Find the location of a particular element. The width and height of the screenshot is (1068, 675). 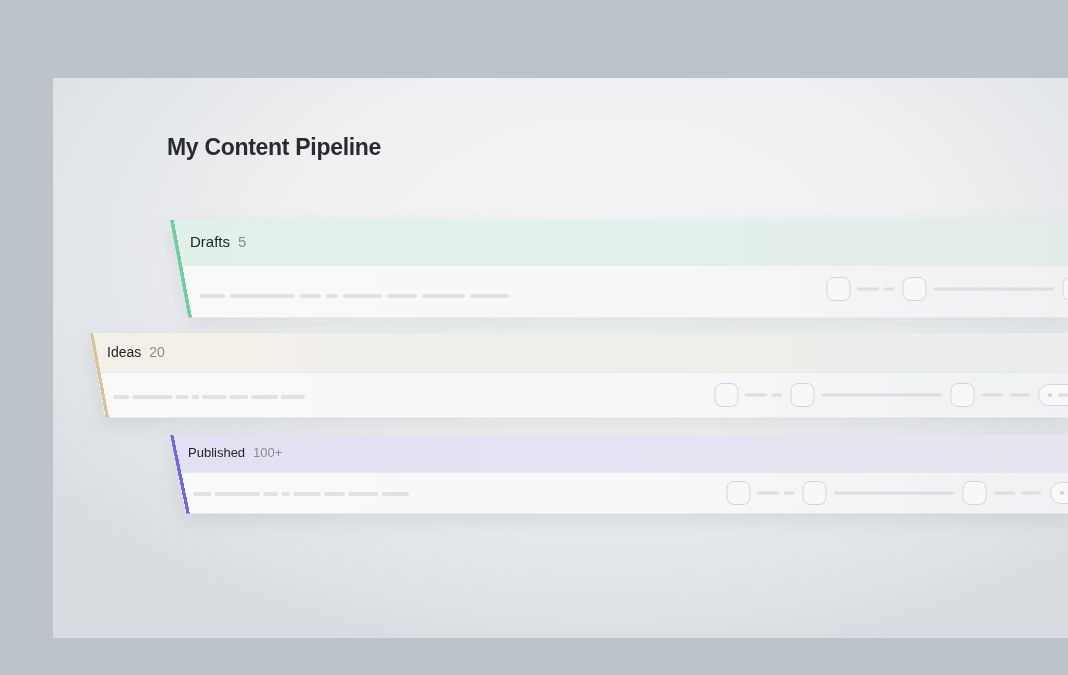

stage-name: Published is located at coordinates (217, 453).